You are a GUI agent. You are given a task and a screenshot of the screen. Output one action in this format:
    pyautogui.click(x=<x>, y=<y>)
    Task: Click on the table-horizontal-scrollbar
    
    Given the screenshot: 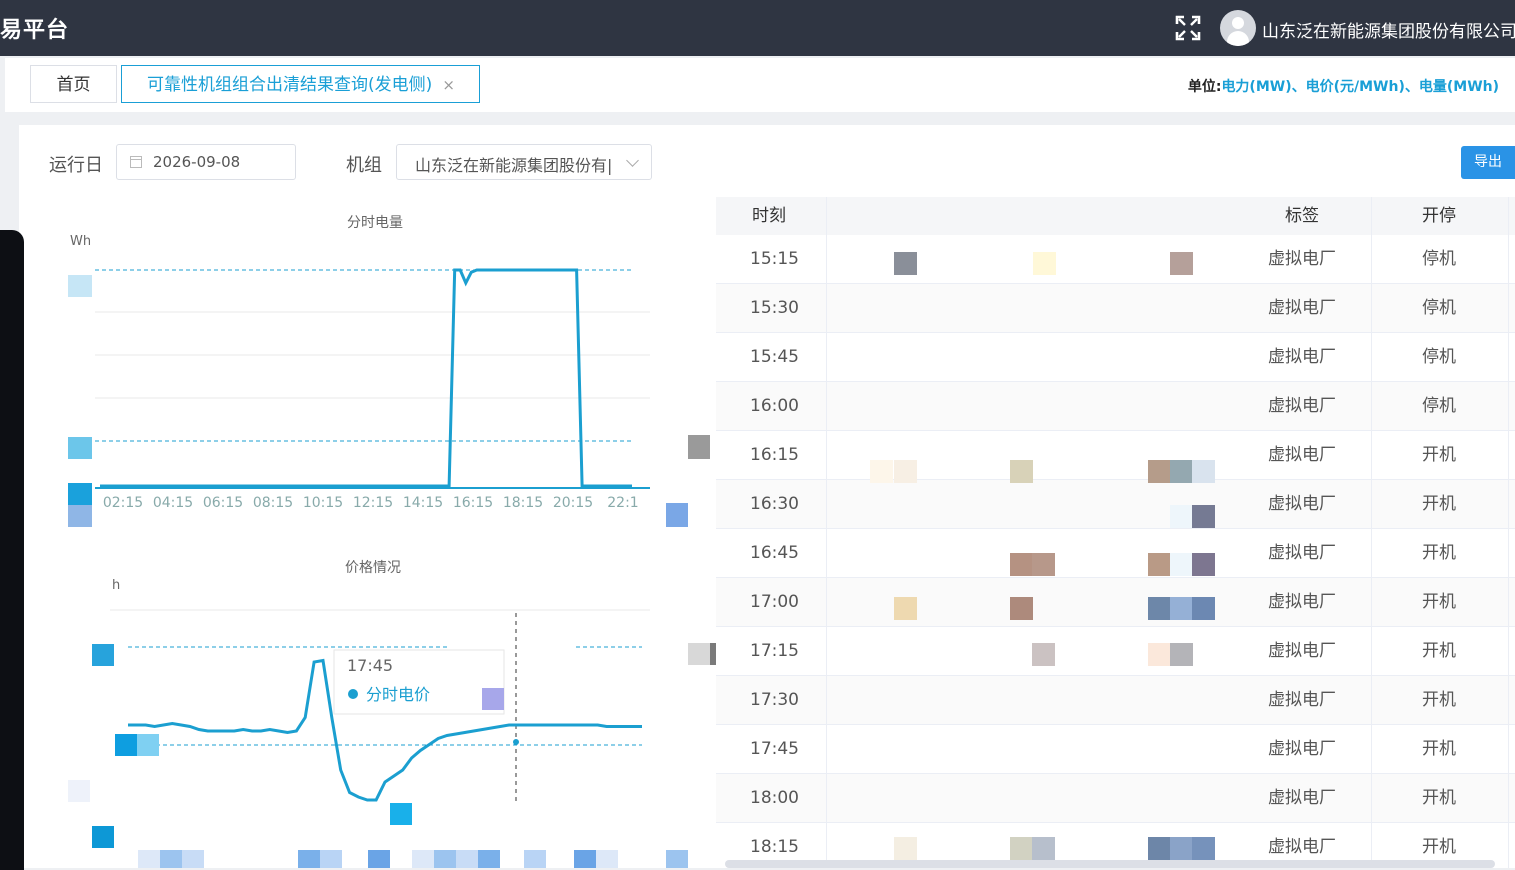 What is the action you would take?
    pyautogui.click(x=1110, y=864)
    